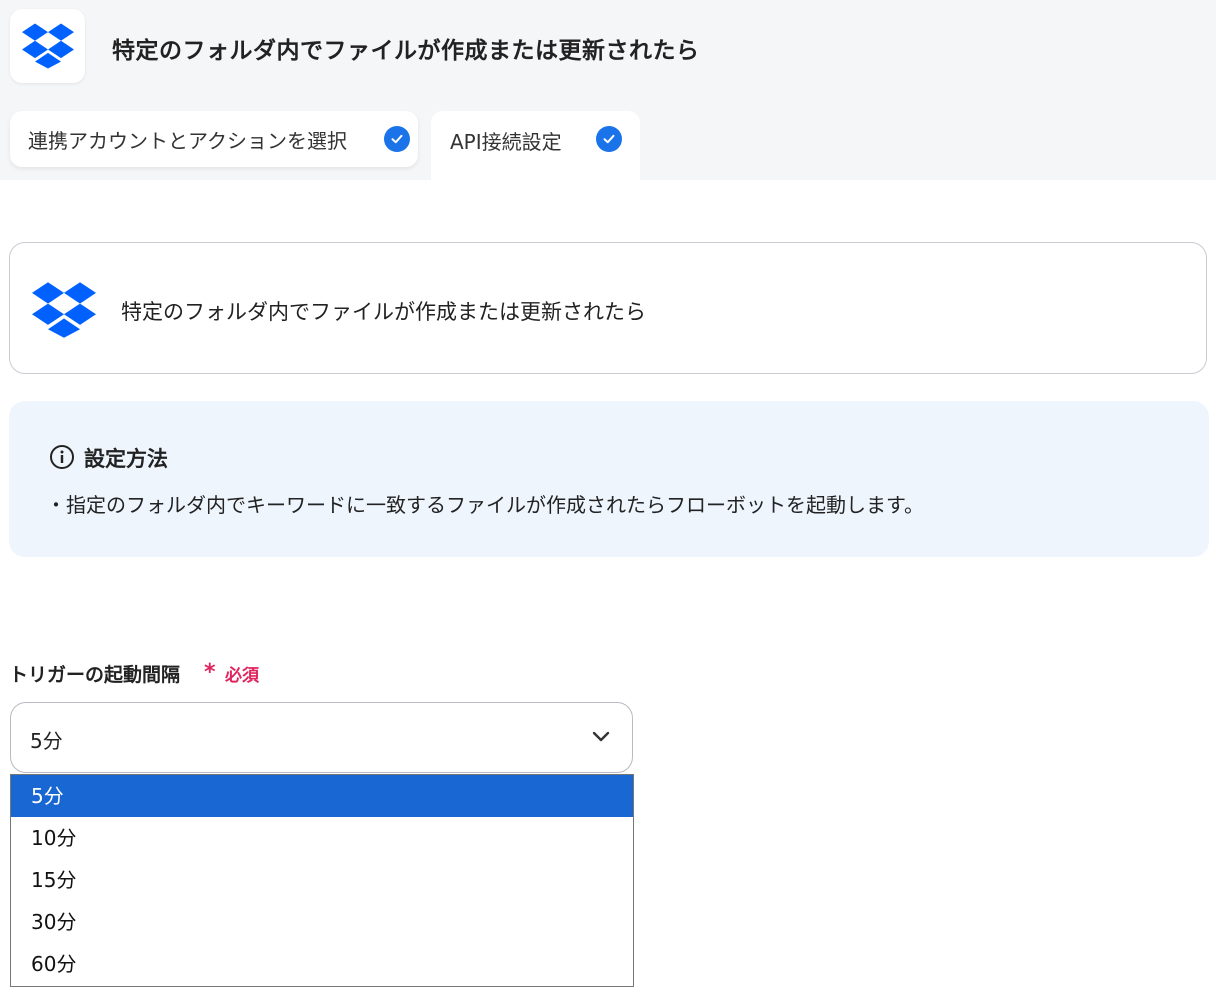 The height and width of the screenshot is (993, 1216). I want to click on tab-label: API接続設定, so click(506, 142).